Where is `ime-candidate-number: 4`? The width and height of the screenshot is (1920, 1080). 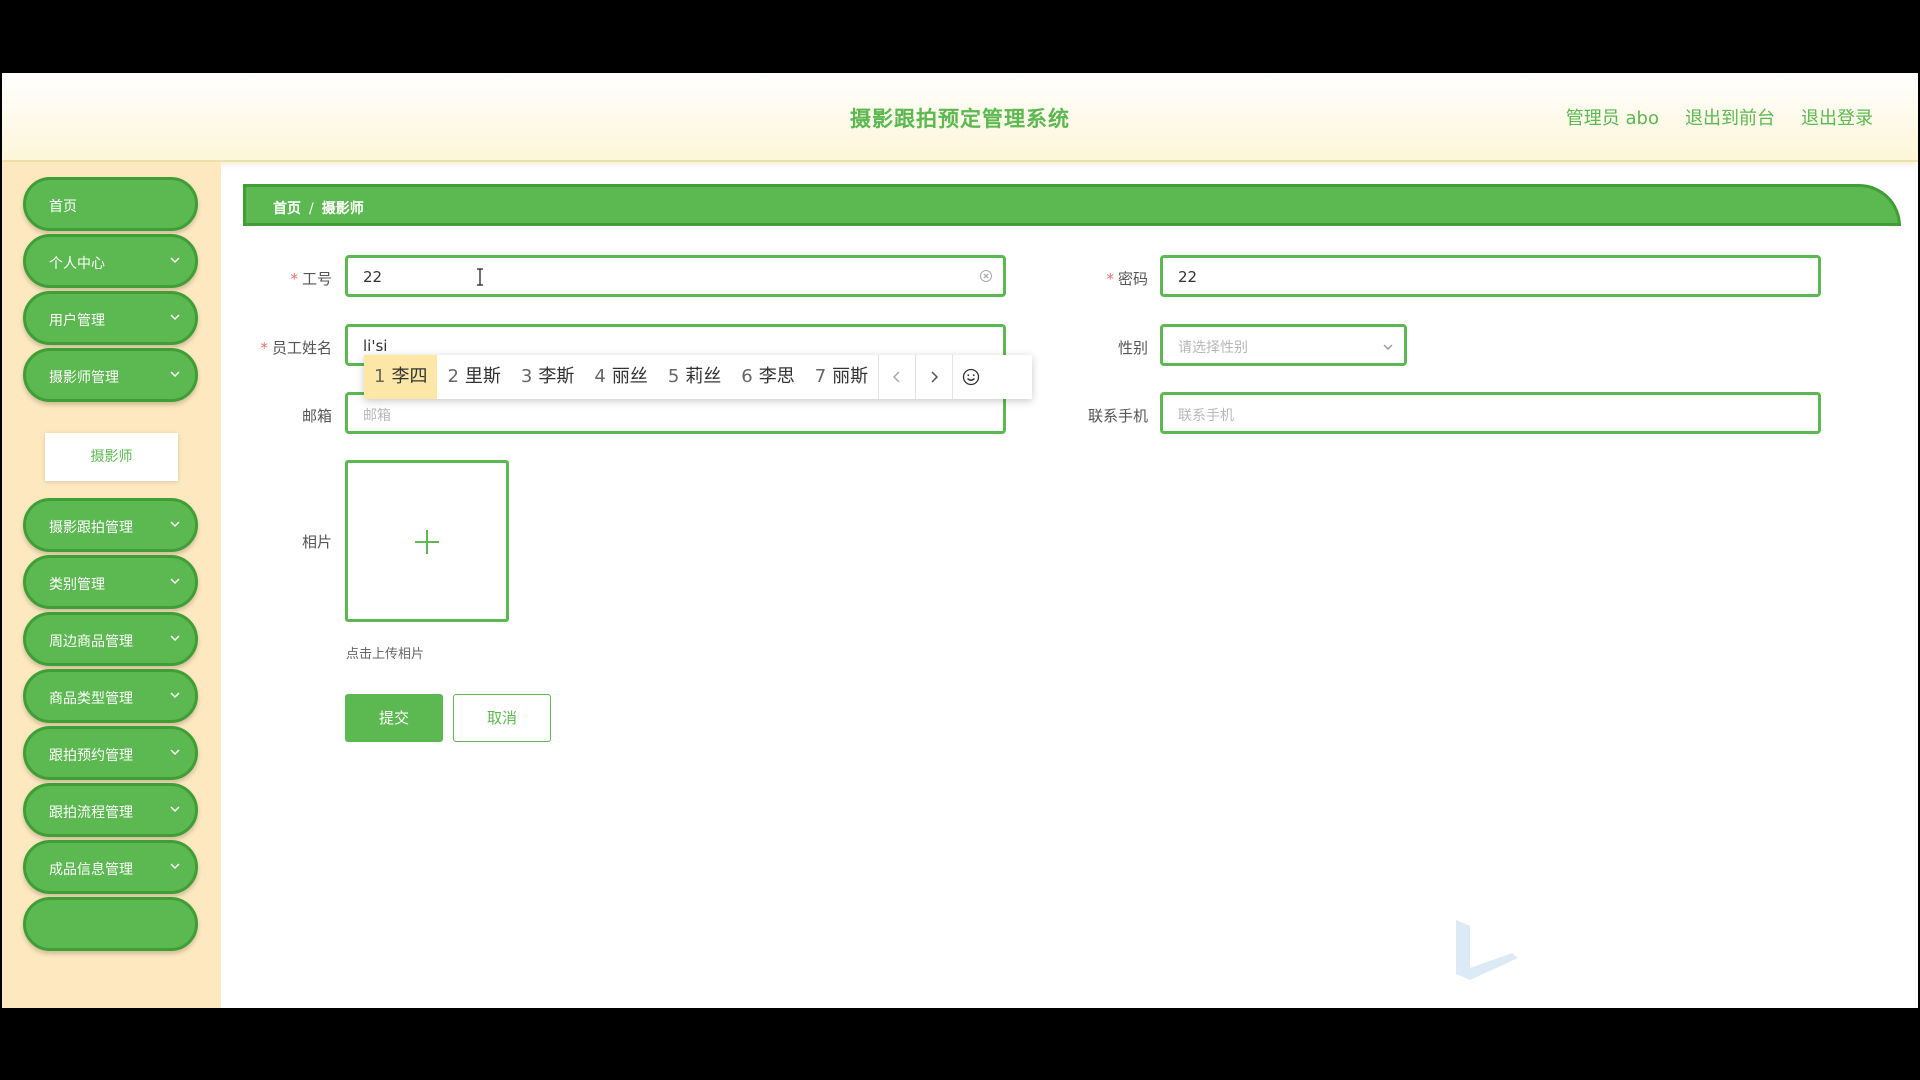
ime-candidate-number: 4 is located at coordinates (600, 376).